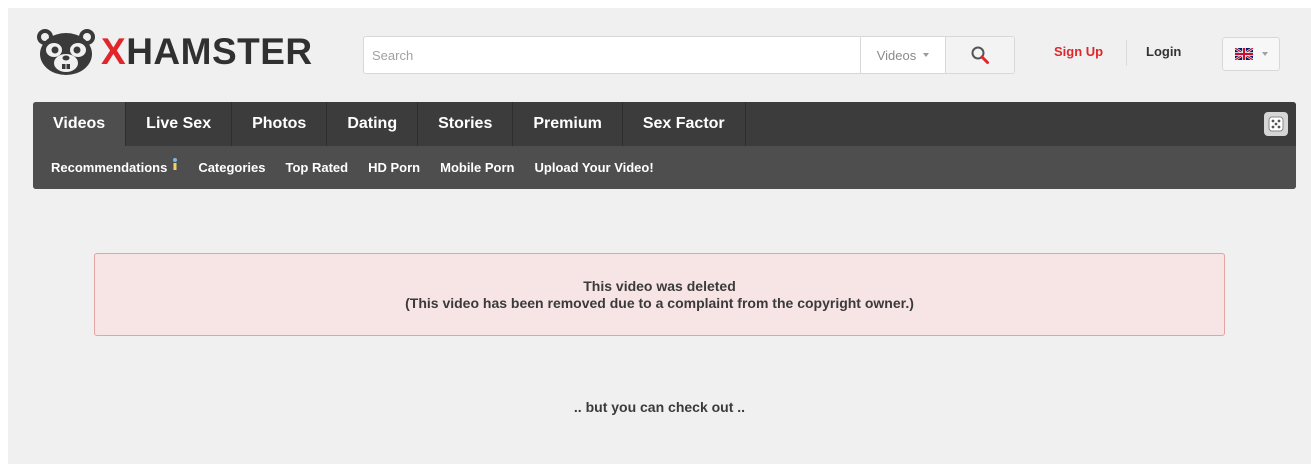  What do you see at coordinates (466, 124) in the screenshot?
I see `tab-stories: Stories` at bounding box center [466, 124].